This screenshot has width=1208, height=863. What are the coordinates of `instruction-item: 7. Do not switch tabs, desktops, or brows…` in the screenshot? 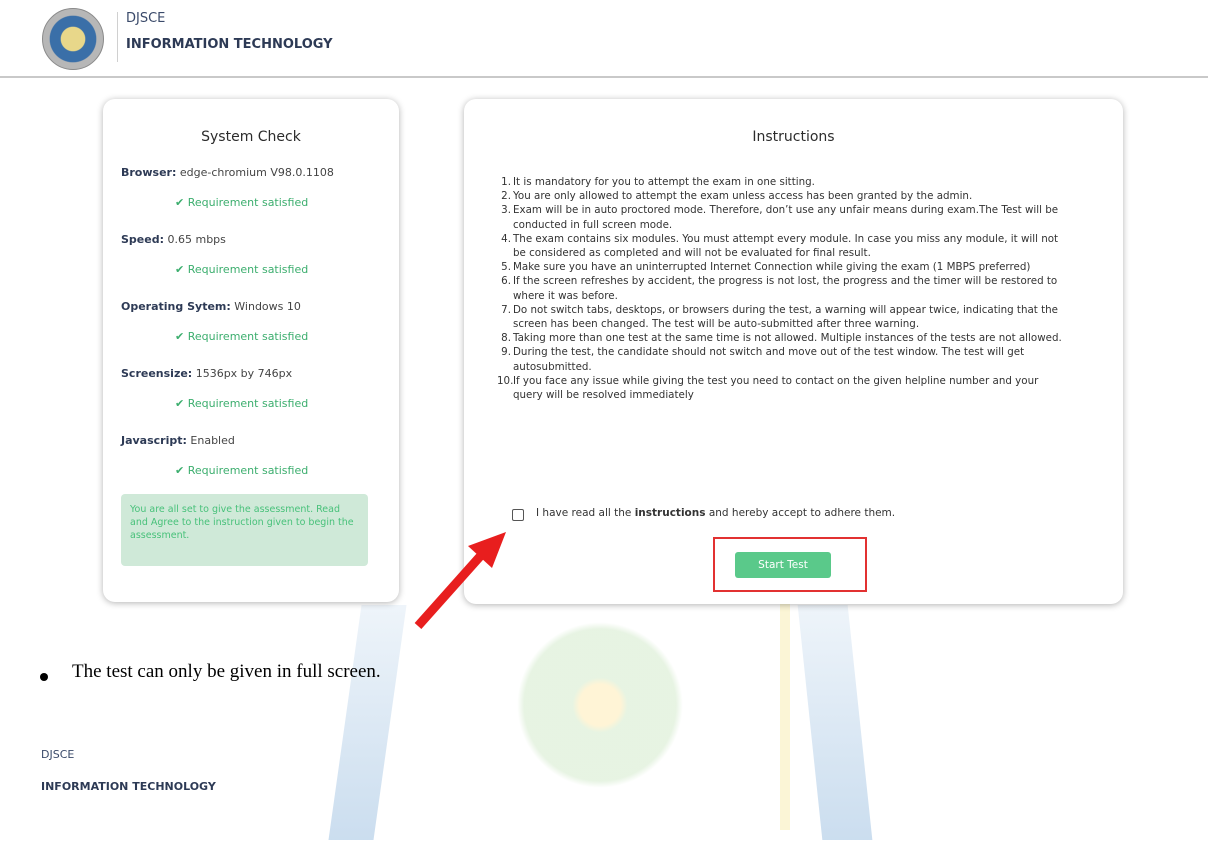 It's located at (780, 317).